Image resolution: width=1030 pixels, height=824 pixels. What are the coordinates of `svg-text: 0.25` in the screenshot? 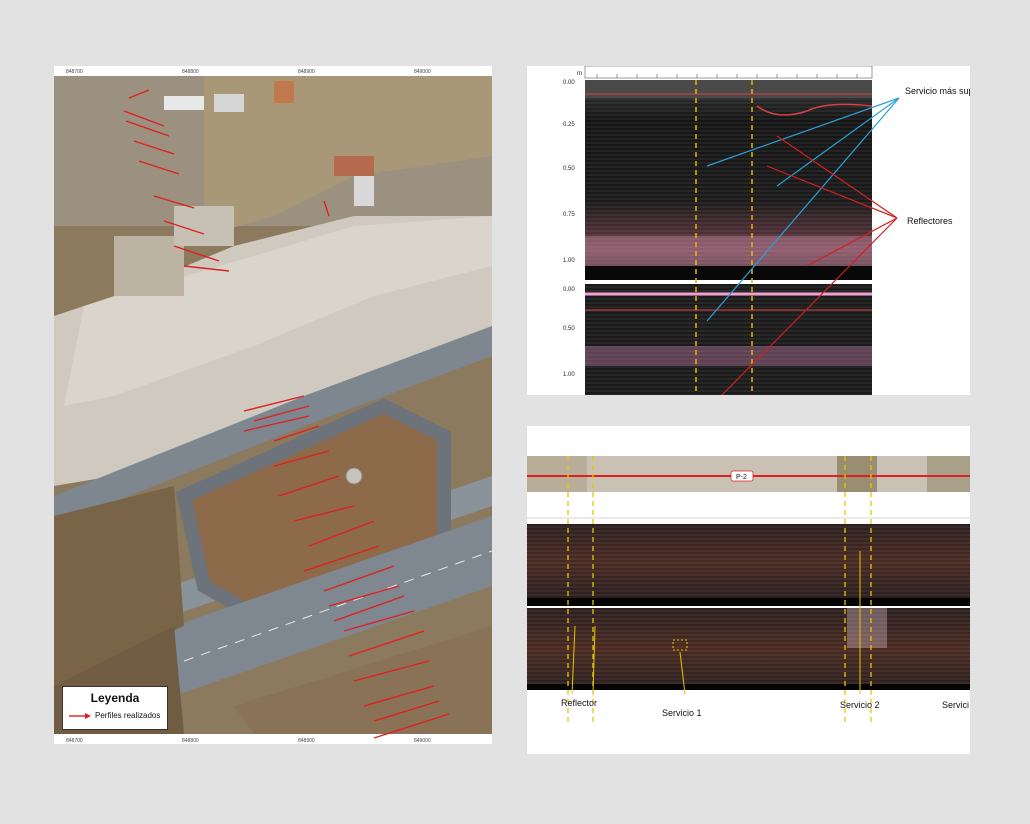 It's located at (569, 125).